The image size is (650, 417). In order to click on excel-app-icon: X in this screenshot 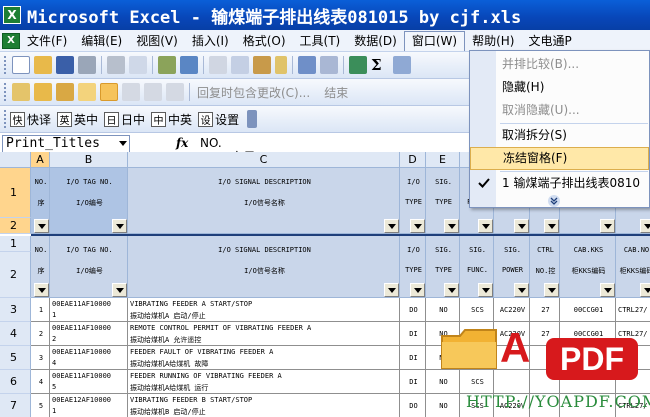, I will do `click(12, 15)`.